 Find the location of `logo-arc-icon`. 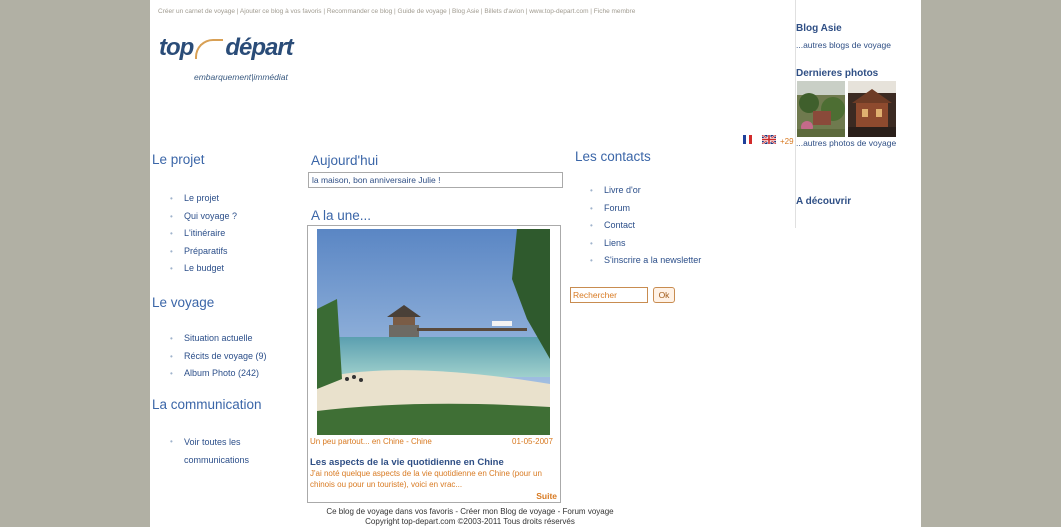

logo-arc-icon is located at coordinates (209, 48).